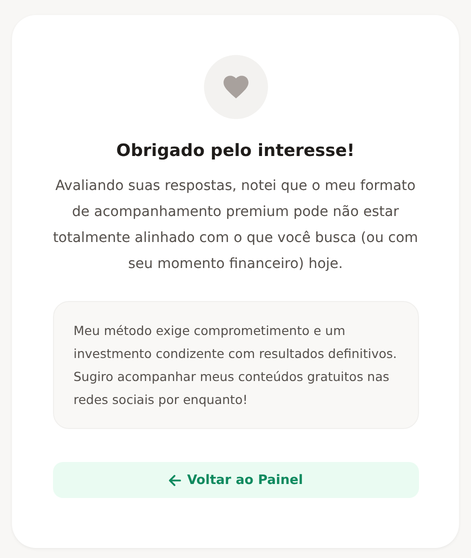  Describe the element at coordinates (235, 480) in the screenshot. I see `back-button: Voltar ao Painel` at that location.